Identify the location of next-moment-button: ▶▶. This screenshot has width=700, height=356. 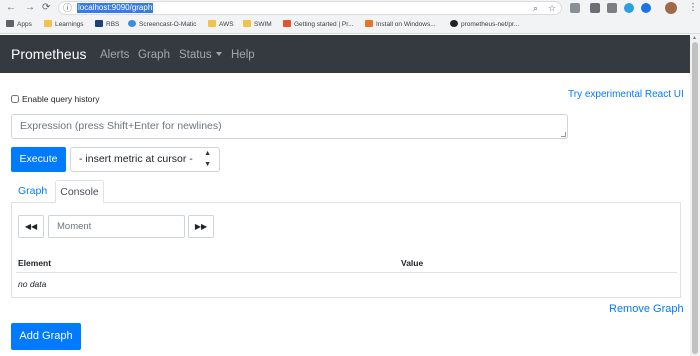
(201, 226).